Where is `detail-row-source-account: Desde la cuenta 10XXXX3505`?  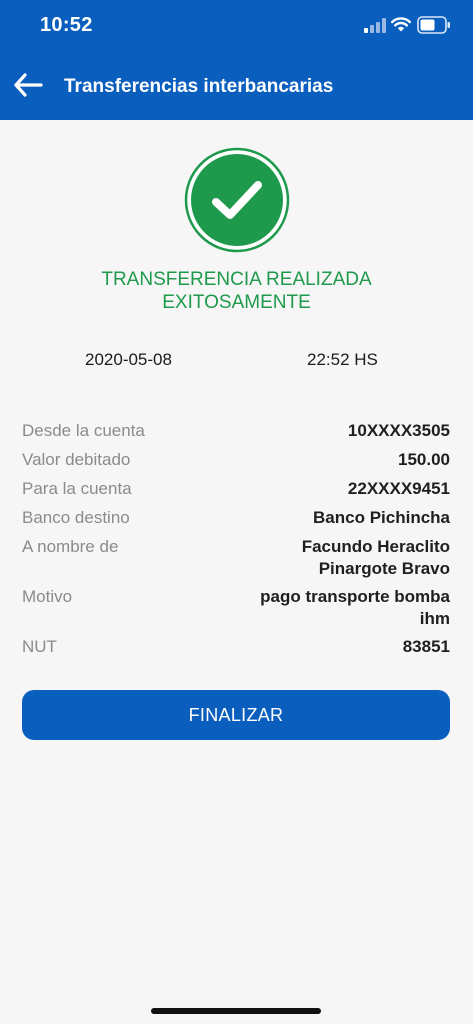 detail-row-source-account: Desde la cuenta 10XXXX3505 is located at coordinates (236, 434).